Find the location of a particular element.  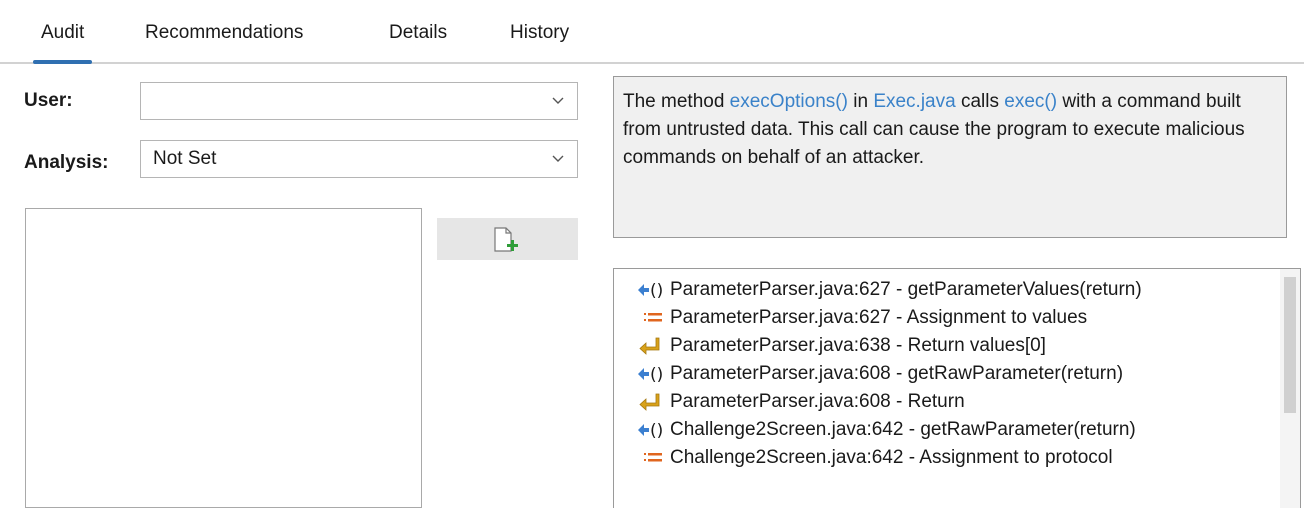

tab-bar: Audit Recommendations Details History is located at coordinates (652, 32).